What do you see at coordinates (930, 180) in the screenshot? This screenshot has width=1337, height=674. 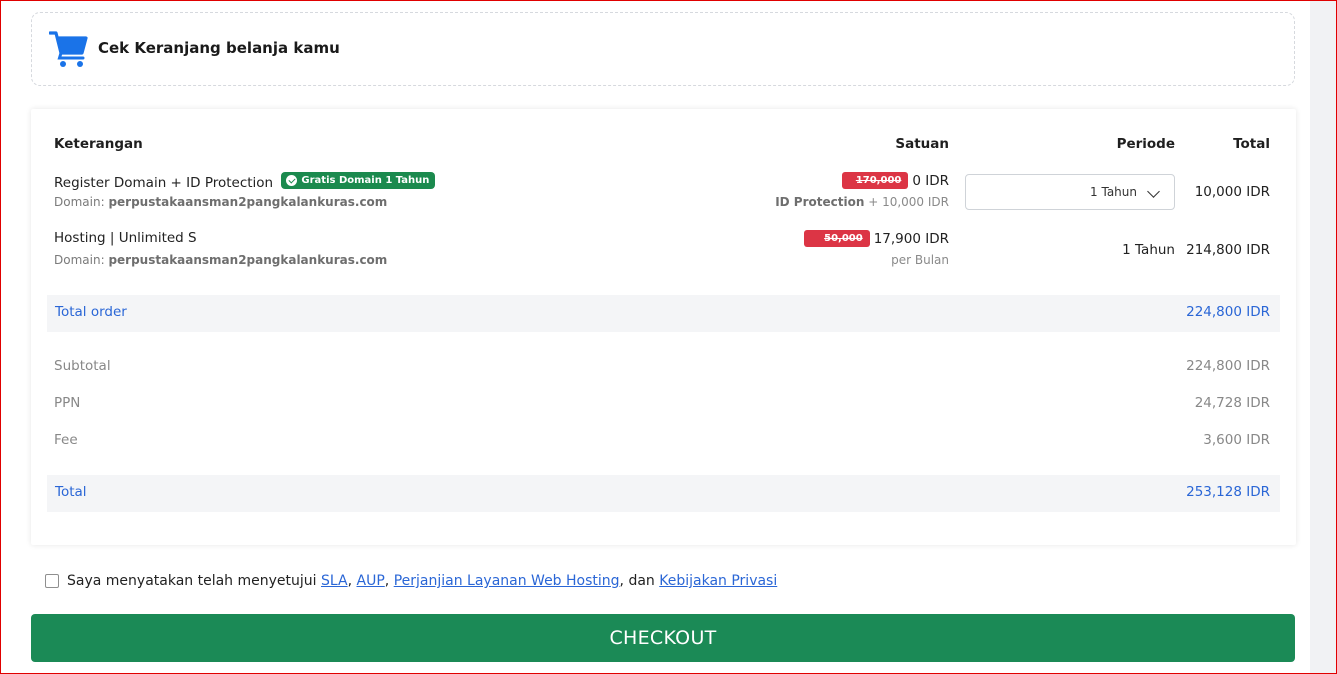 I see `price-value: 0 IDR` at bounding box center [930, 180].